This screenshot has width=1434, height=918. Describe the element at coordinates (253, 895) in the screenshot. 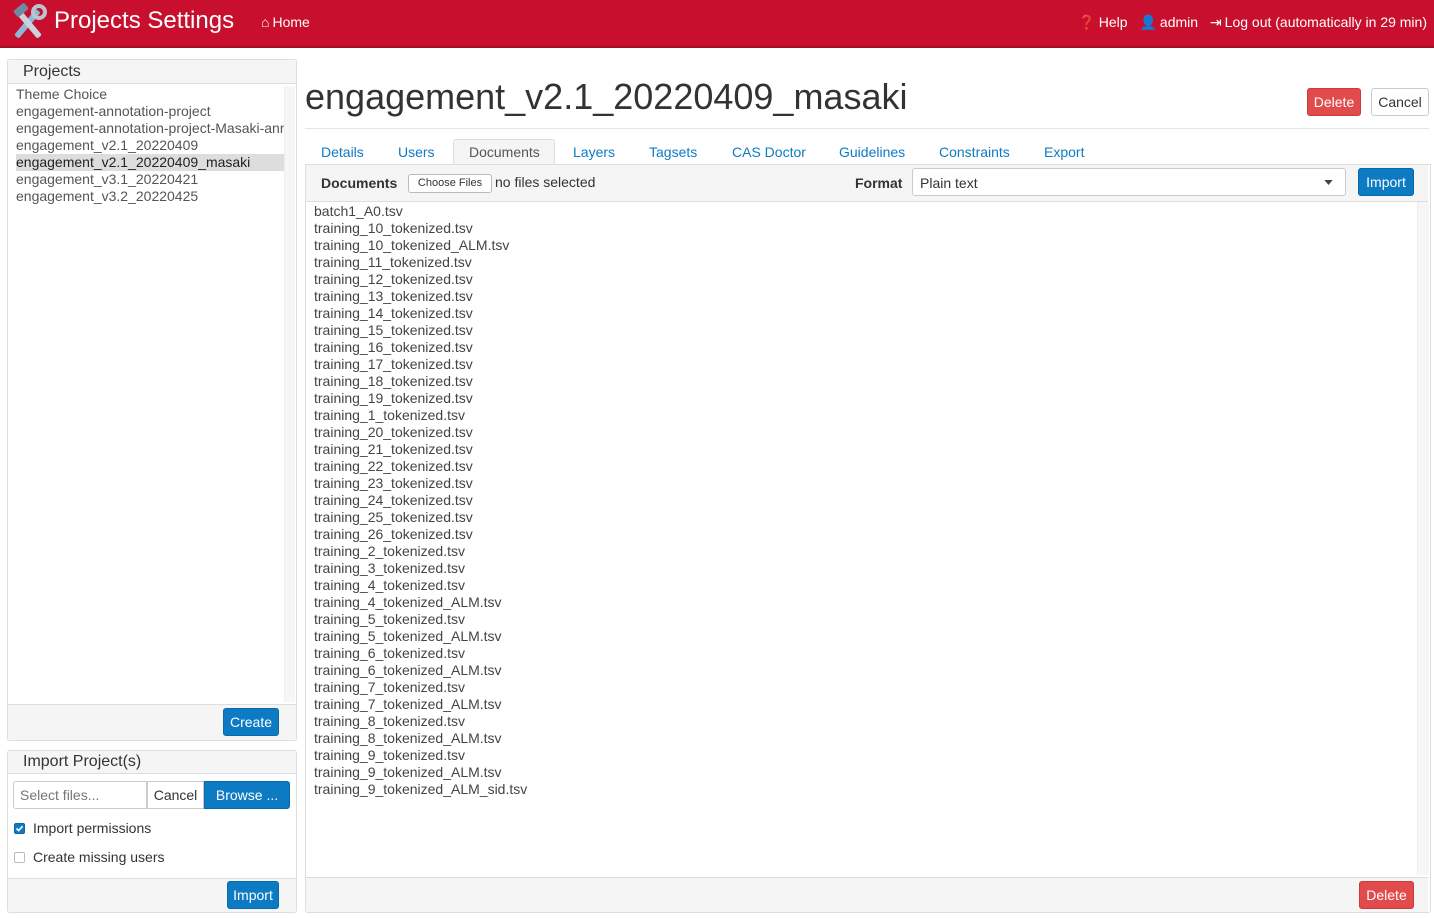

I see `import-project-button: Import` at that location.